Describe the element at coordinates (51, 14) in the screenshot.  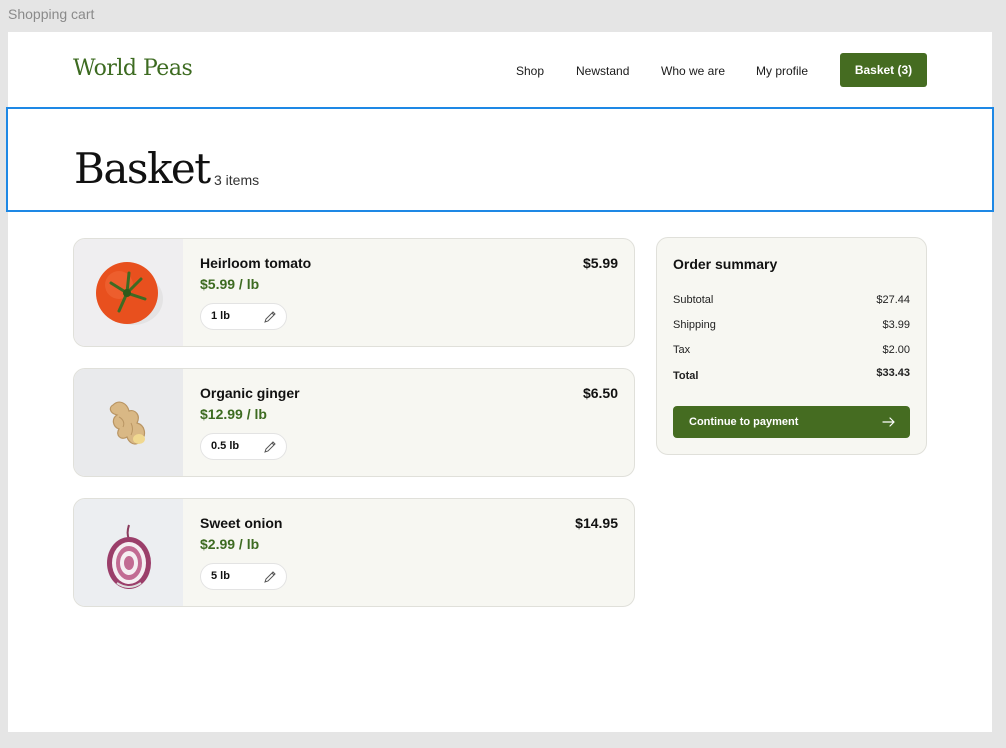
I see `frame-label: Shopping cart` at that location.